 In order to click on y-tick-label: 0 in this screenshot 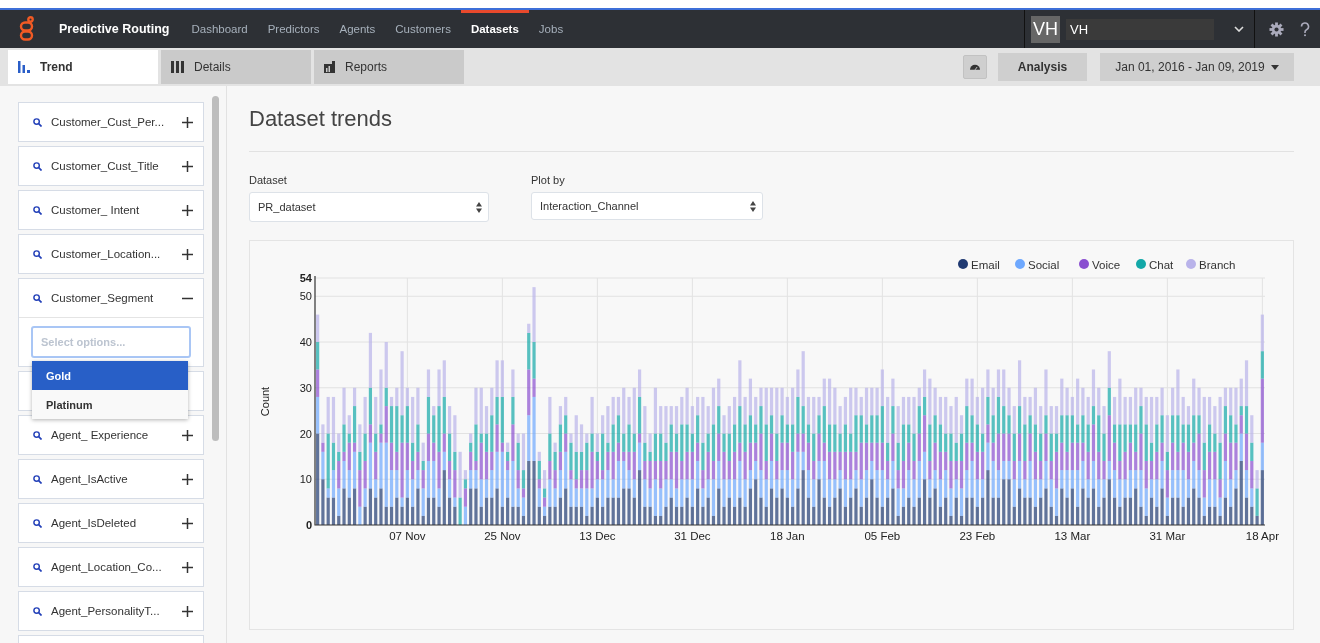, I will do `click(308, 525)`.